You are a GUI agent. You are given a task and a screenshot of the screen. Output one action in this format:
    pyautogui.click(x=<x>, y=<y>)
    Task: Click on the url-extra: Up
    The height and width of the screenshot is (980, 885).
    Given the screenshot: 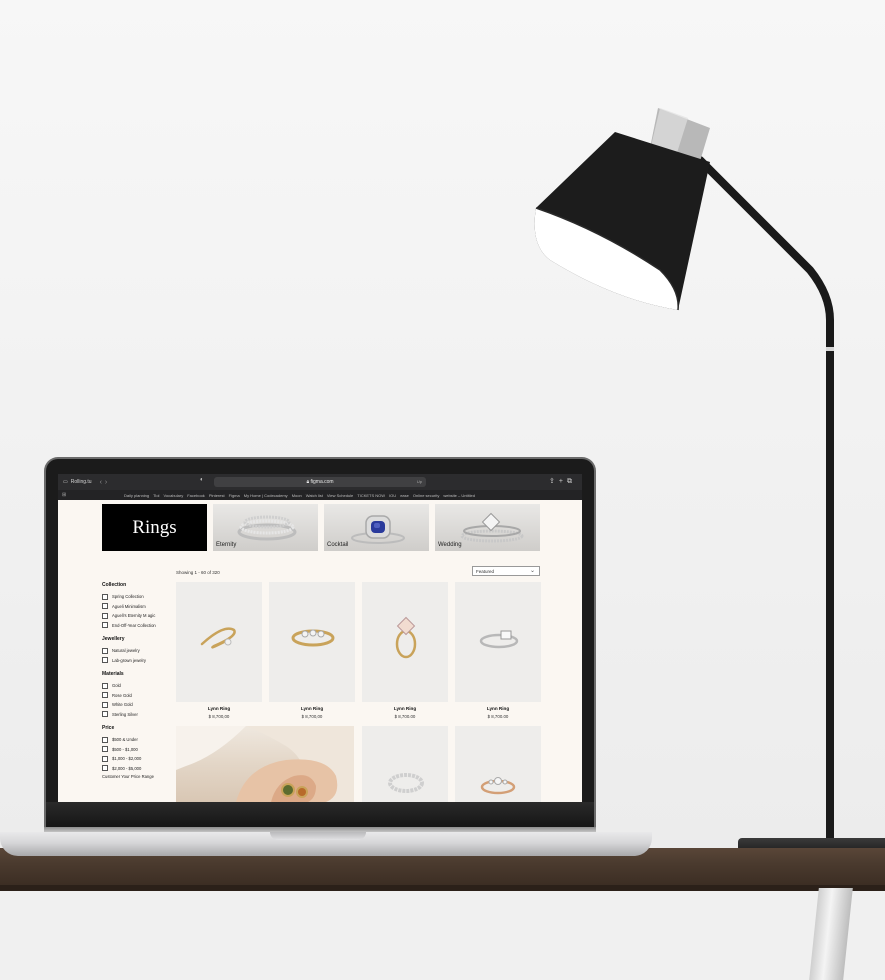 What is the action you would take?
    pyautogui.click(x=419, y=481)
    